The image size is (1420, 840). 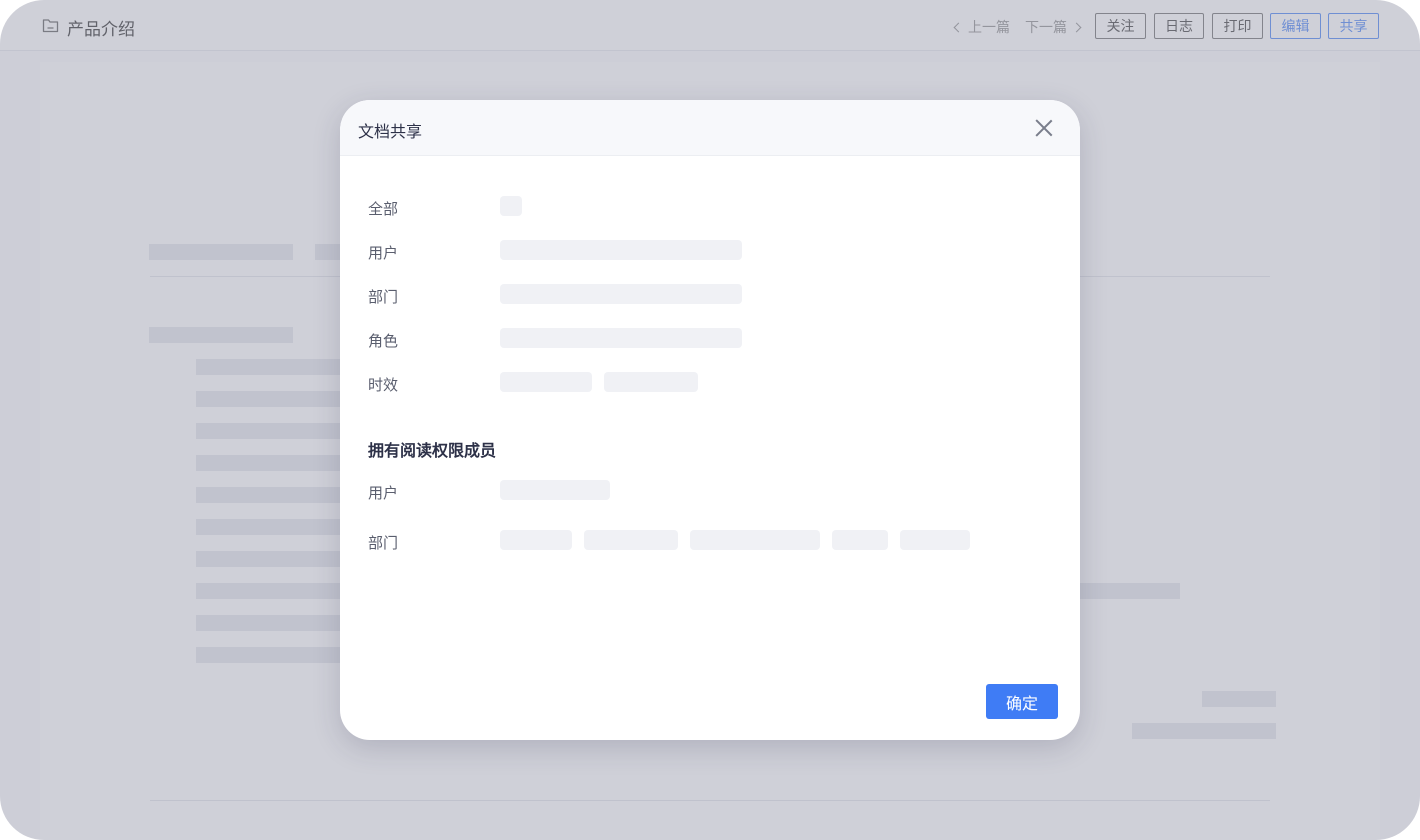 I want to click on dialog-header: 文档共享, so click(x=710, y=128).